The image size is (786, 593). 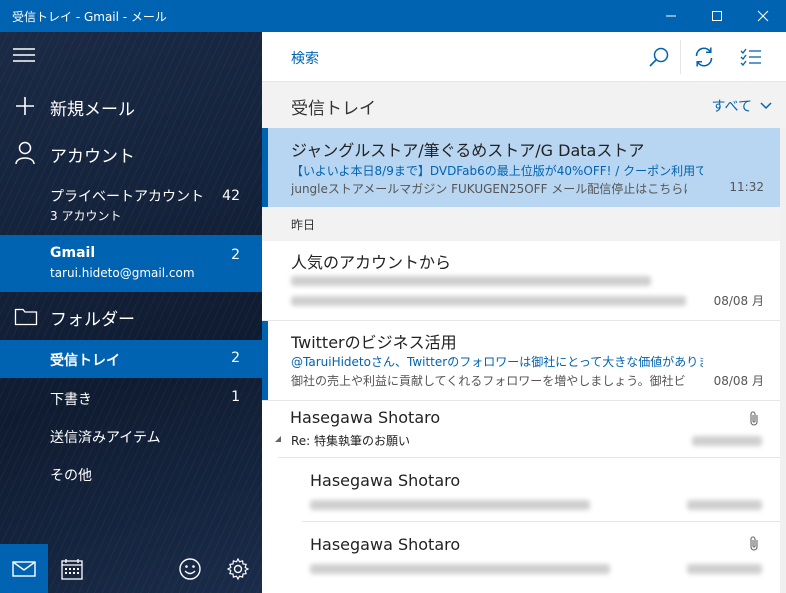 I want to click on hamburger-icon, so click(x=24, y=55).